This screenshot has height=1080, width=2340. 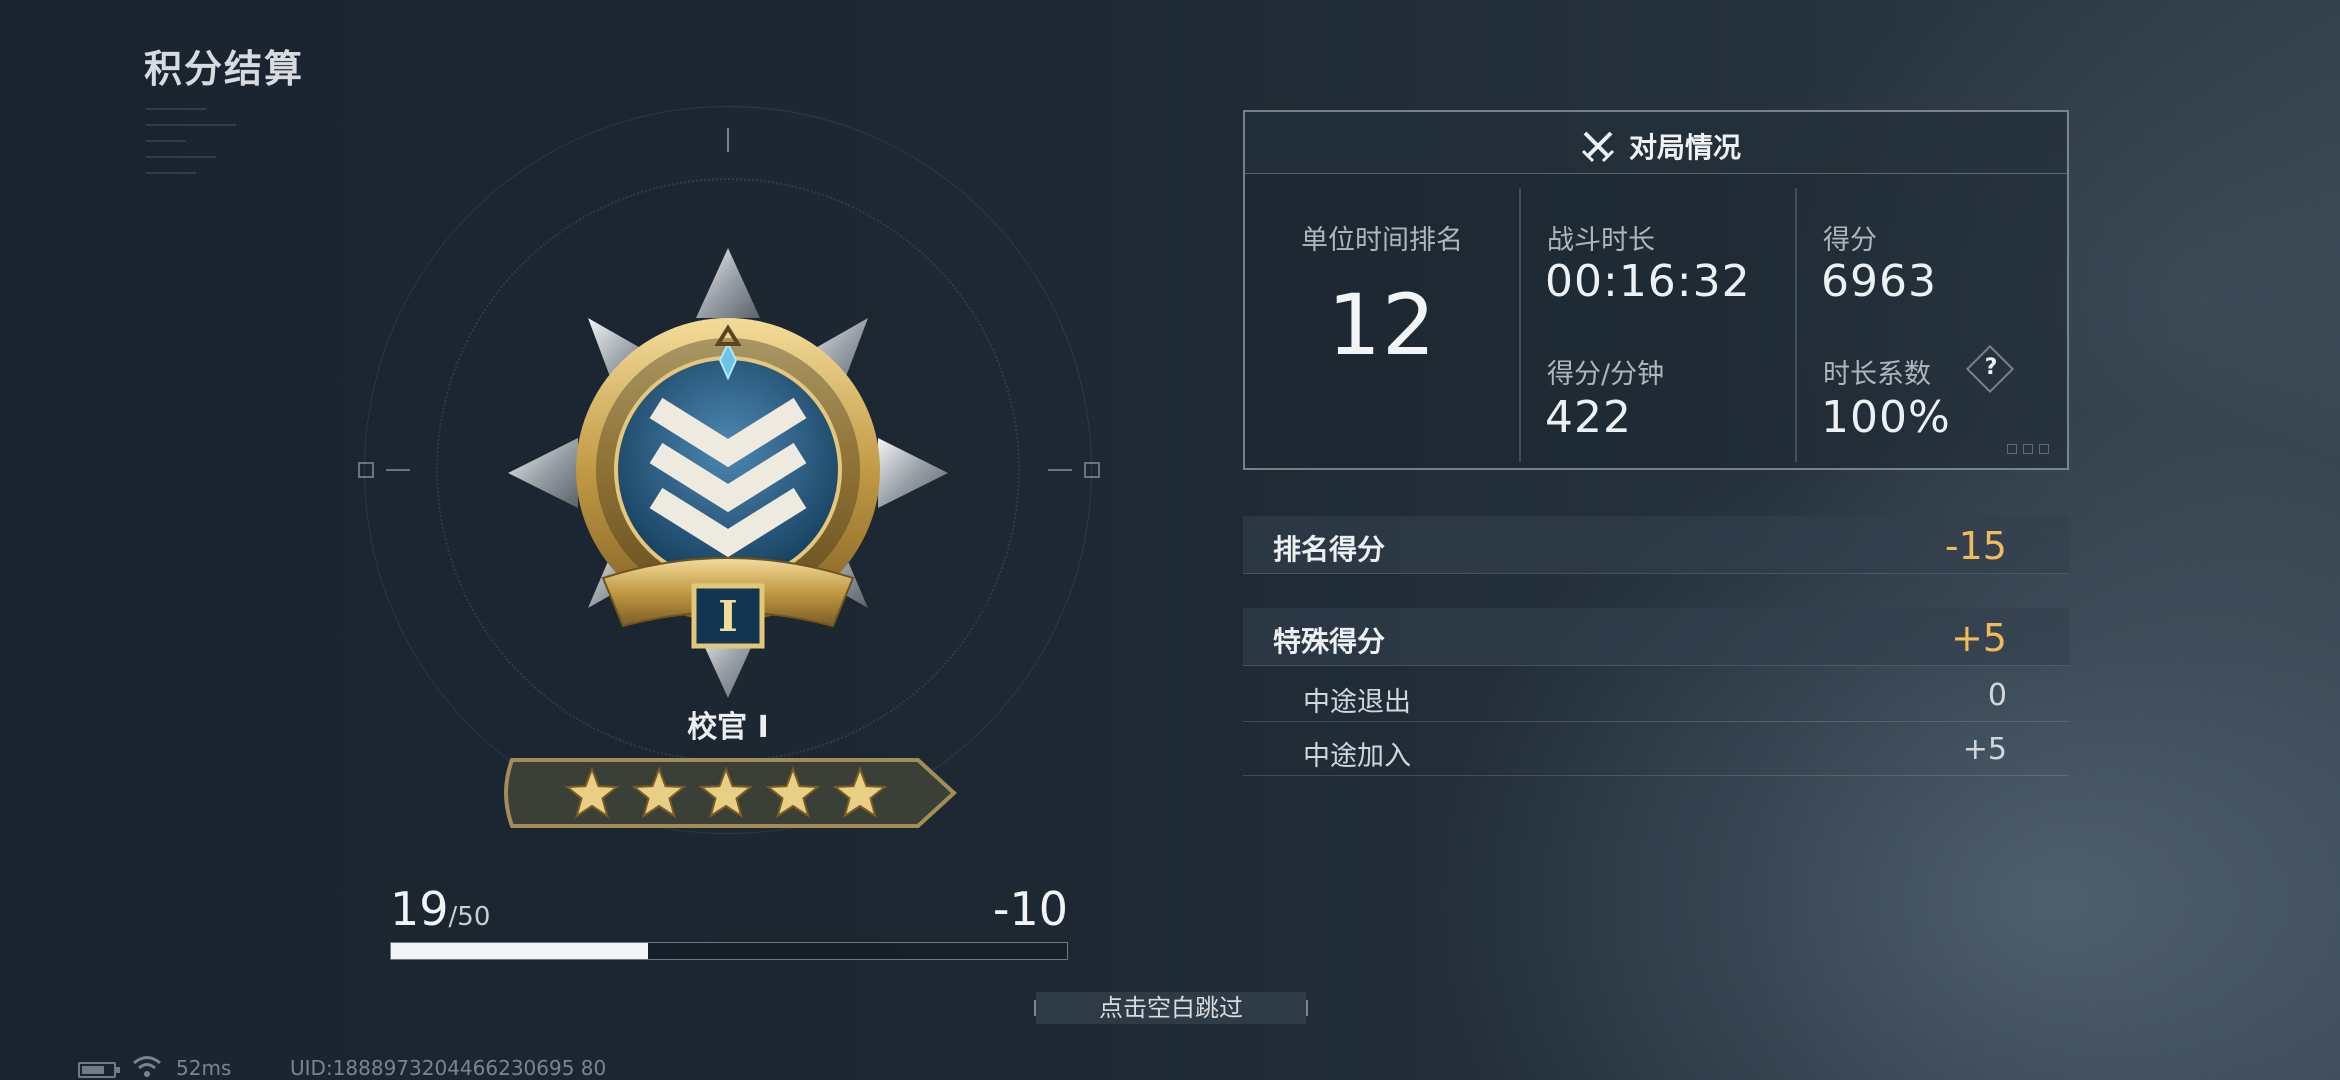 What do you see at coordinates (1656, 749) in the screenshot?
I see `special-score-item: 中途加入 +5` at bounding box center [1656, 749].